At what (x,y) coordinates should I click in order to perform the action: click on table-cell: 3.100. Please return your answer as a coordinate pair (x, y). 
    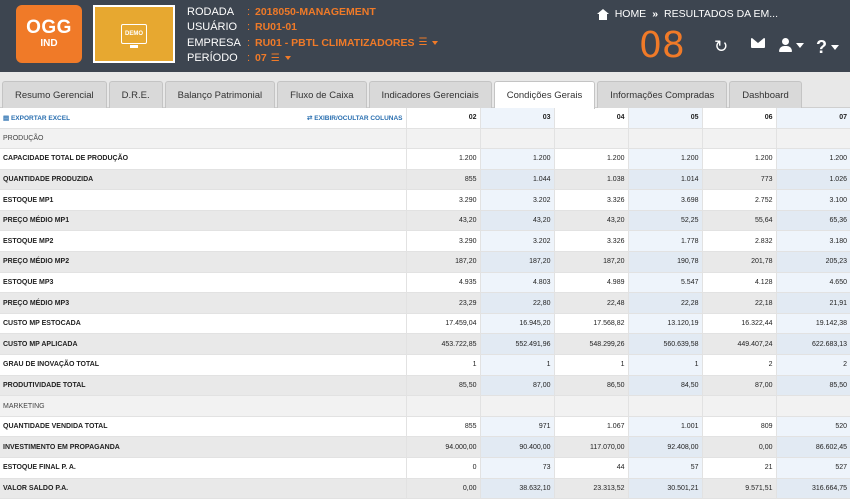
    Looking at the image, I should click on (812, 200).